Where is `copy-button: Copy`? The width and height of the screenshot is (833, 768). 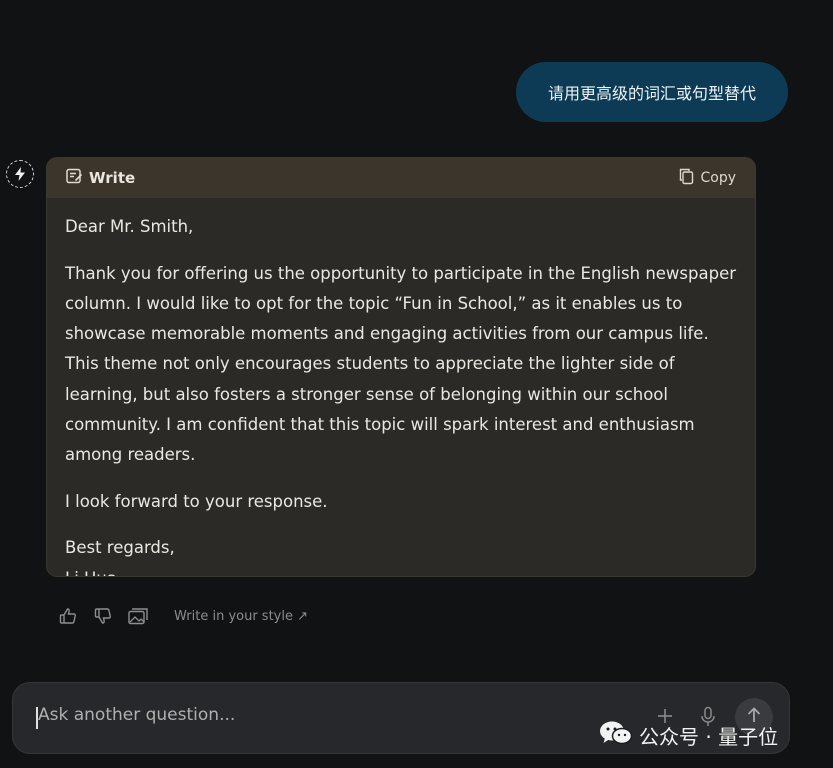 copy-button: Copy is located at coordinates (707, 178).